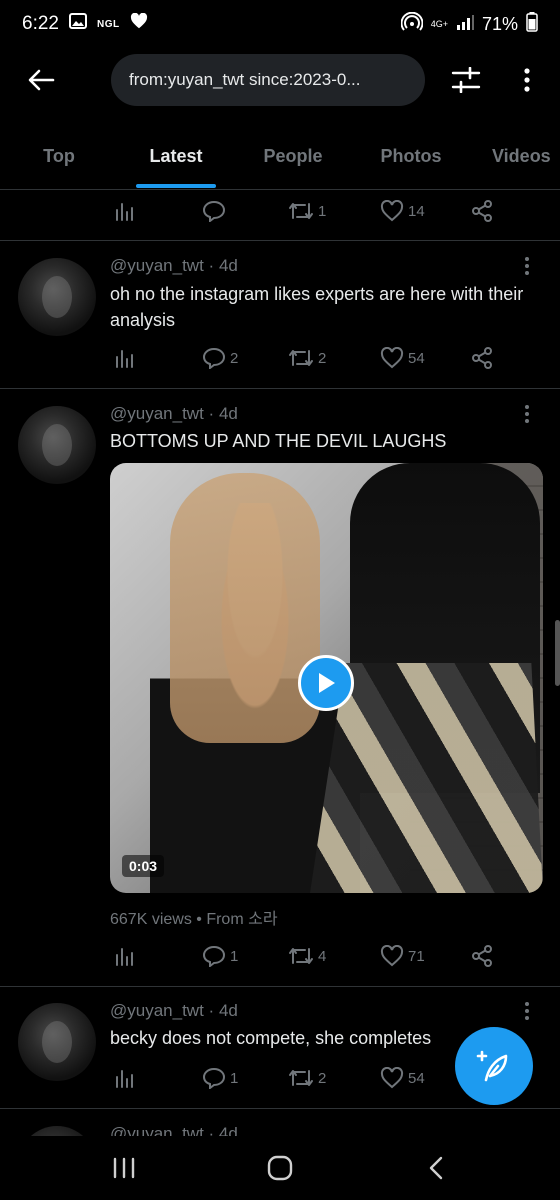  Describe the element at coordinates (139, 23) in the screenshot. I see `heart-status-icon` at that location.